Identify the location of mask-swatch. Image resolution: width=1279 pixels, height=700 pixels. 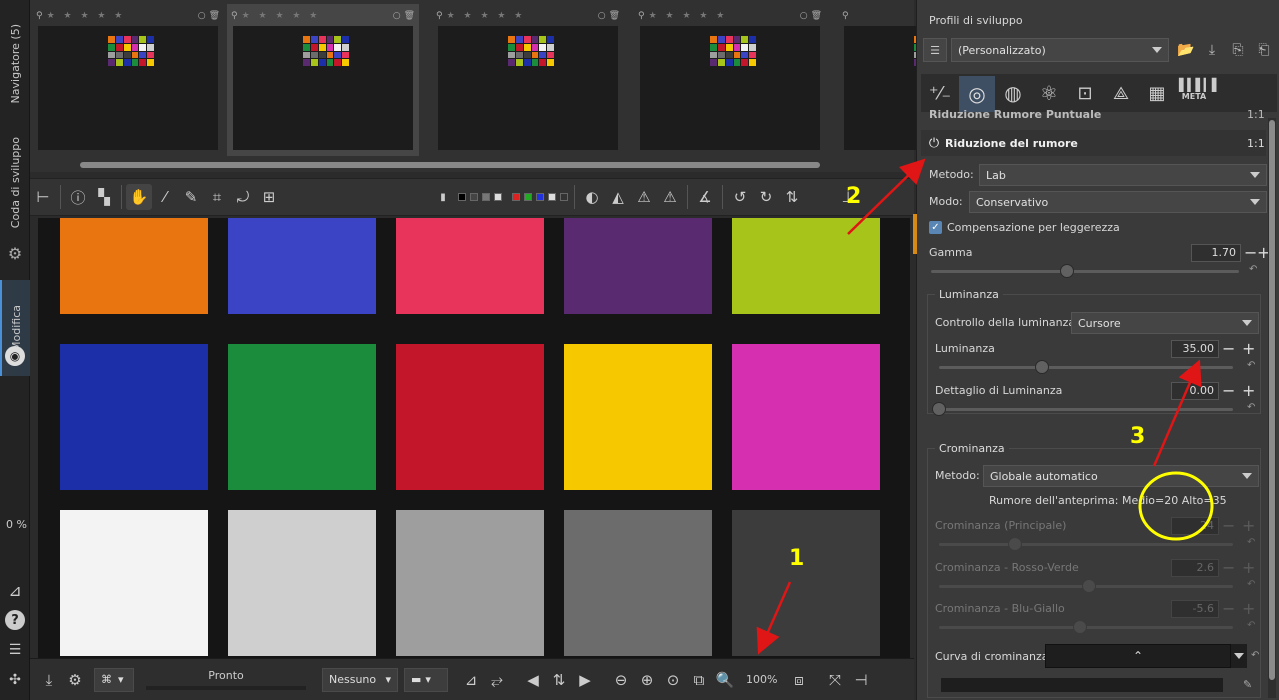
(564, 197).